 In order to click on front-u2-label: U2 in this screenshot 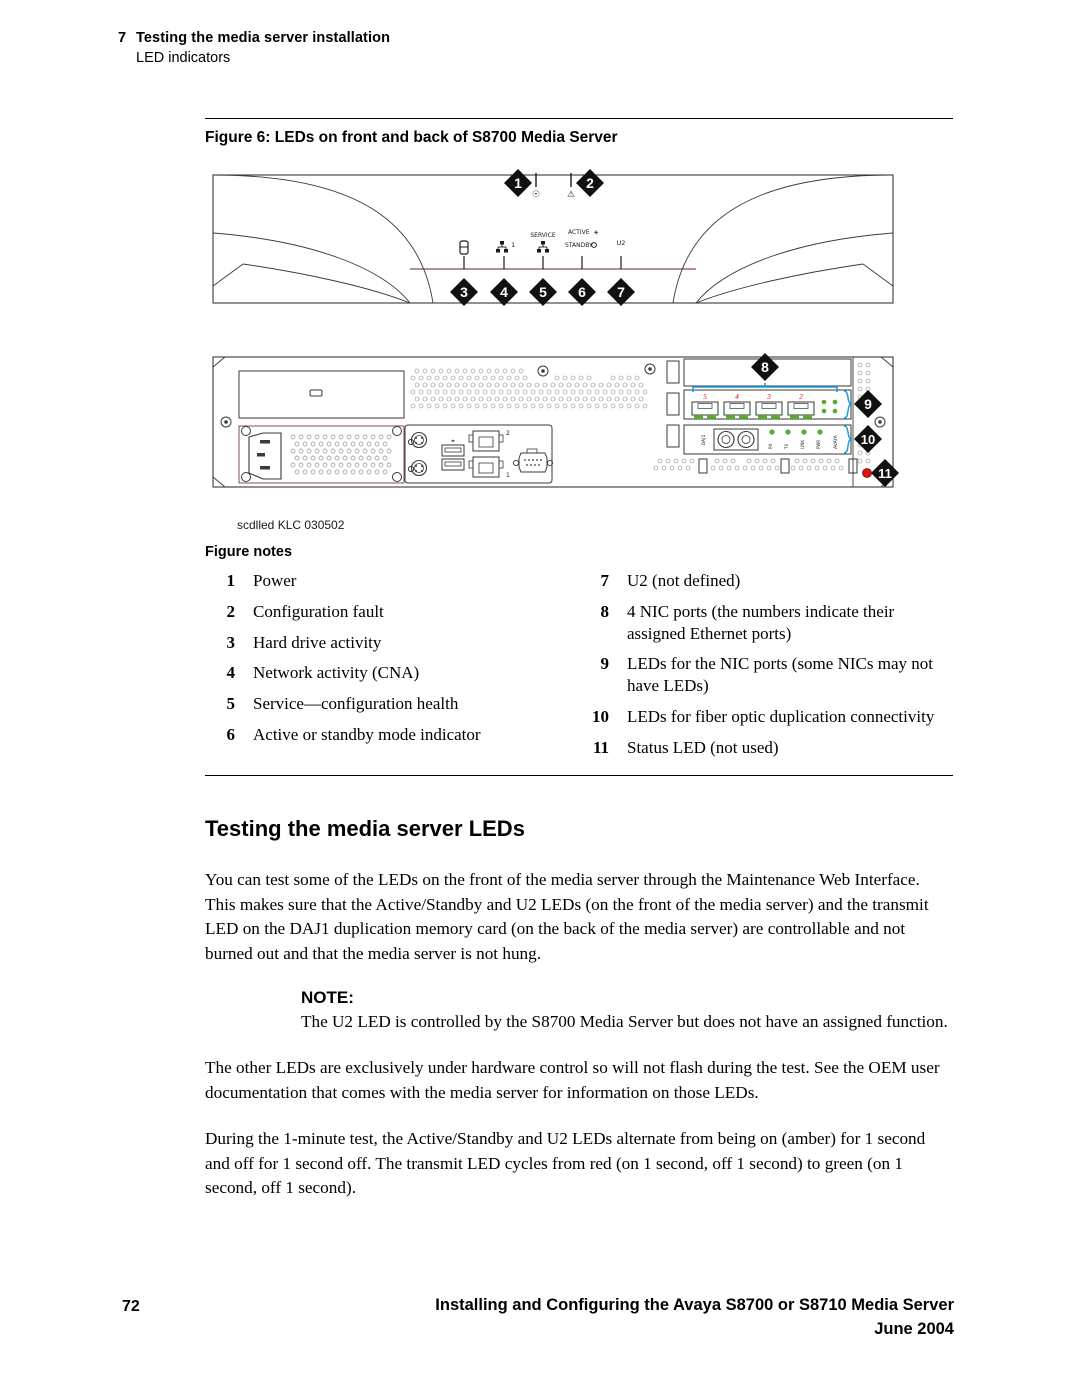, I will do `click(621, 243)`.